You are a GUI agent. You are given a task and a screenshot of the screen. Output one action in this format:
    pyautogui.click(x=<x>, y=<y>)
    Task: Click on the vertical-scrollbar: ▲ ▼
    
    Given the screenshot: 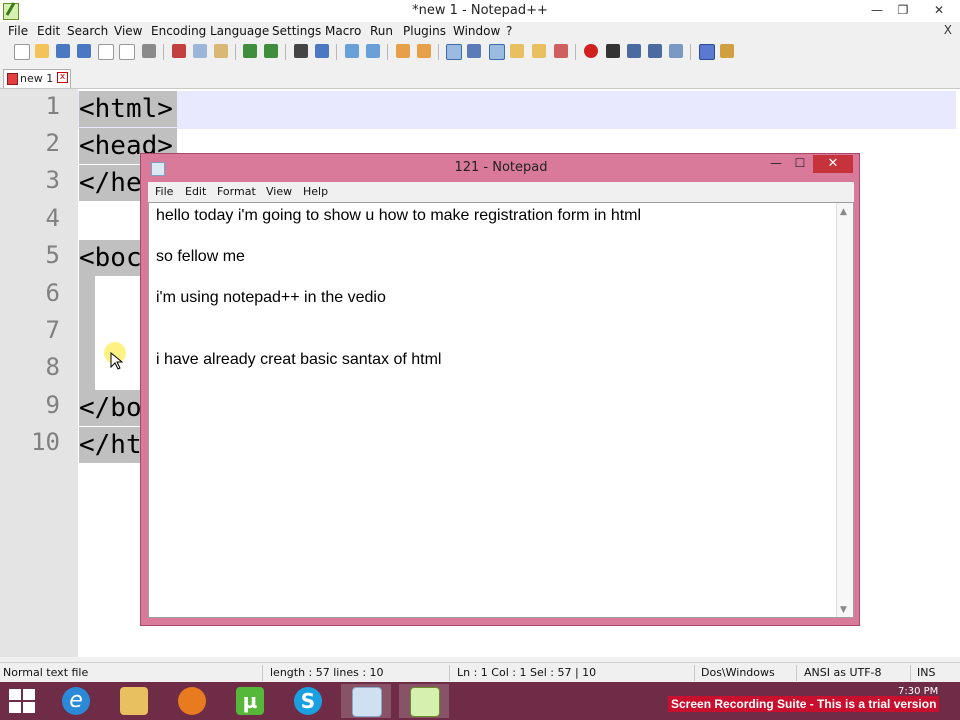 What is the action you would take?
    pyautogui.click(x=844, y=410)
    